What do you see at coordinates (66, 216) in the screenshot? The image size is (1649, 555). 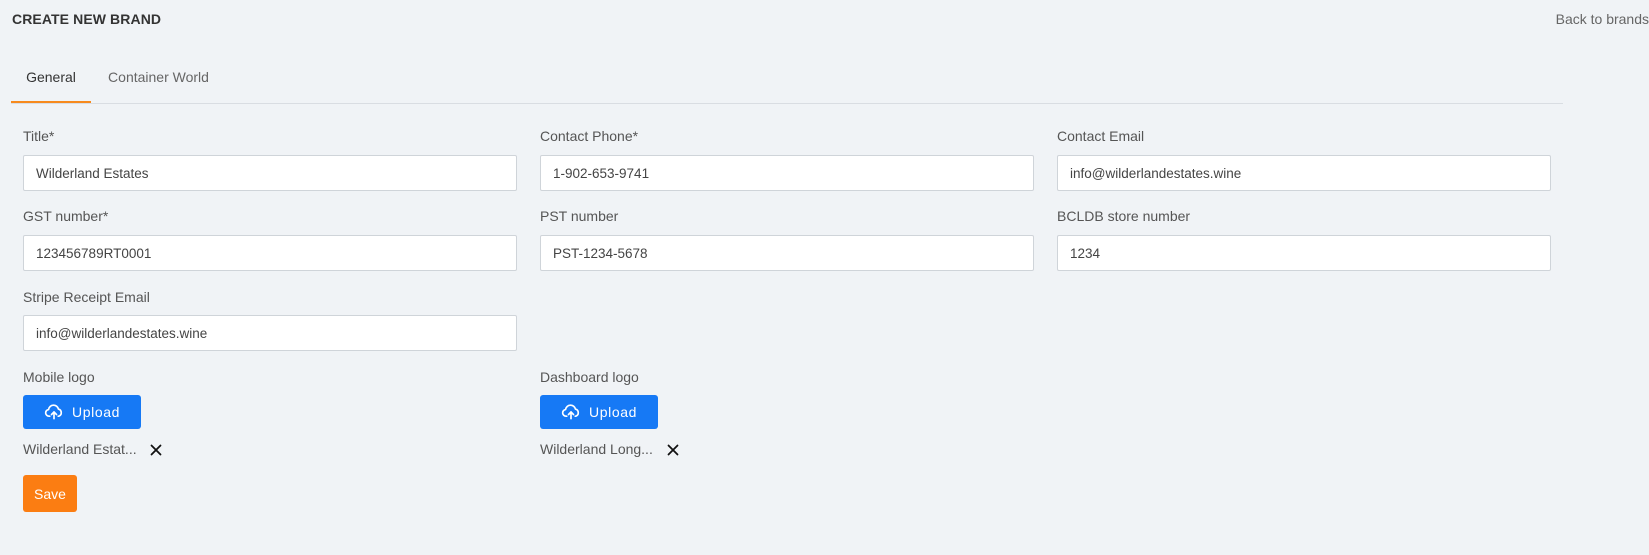 I see `gst-number-label: GST number*` at bounding box center [66, 216].